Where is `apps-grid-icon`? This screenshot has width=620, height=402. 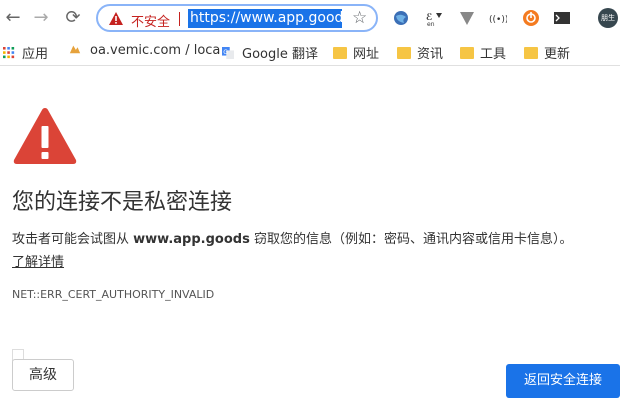 apps-grid-icon is located at coordinates (9, 53).